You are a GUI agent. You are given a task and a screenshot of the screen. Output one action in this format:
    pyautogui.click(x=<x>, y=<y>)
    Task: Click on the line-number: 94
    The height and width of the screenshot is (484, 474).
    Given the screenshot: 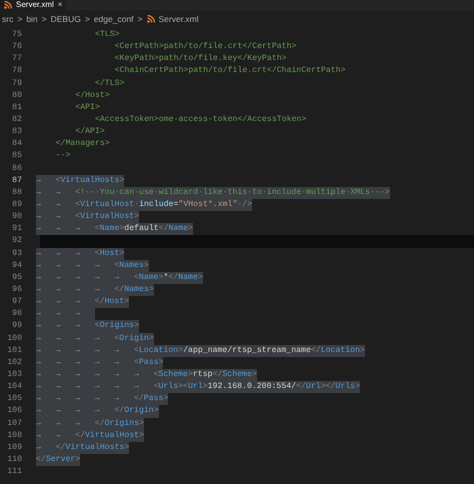 What is the action you would take?
    pyautogui.click(x=17, y=266)
    